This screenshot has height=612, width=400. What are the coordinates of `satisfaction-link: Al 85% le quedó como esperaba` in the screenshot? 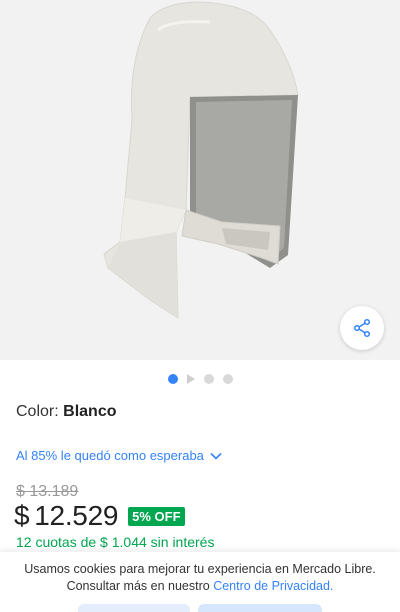 It's located at (119, 455).